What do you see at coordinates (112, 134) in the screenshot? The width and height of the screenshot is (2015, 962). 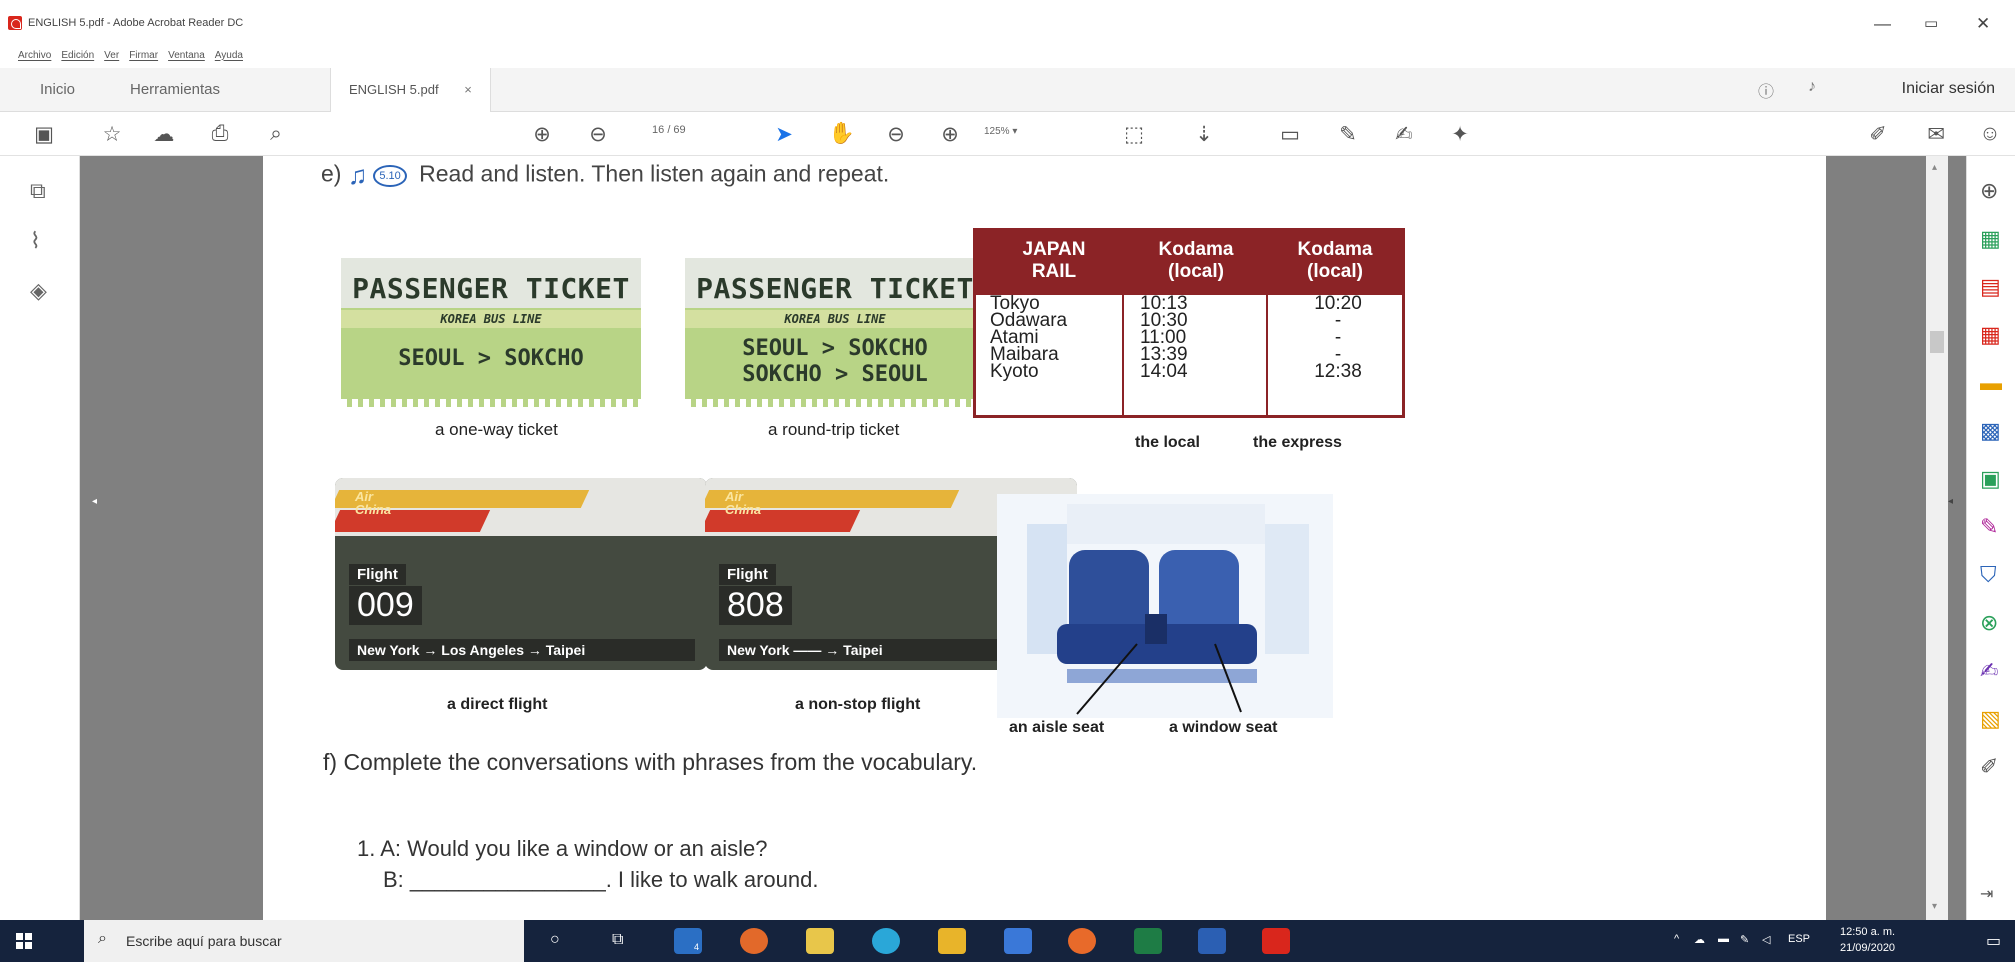 I see `bookmark-star-icon: ☆` at bounding box center [112, 134].